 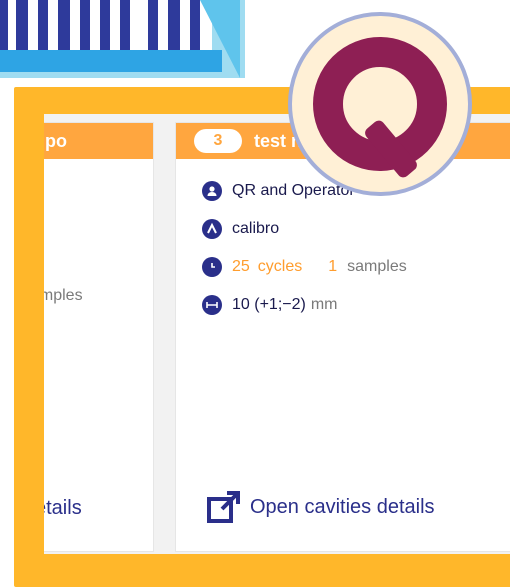 I want to click on tolerance-value: 10 (+1;−2), so click(x=269, y=304).